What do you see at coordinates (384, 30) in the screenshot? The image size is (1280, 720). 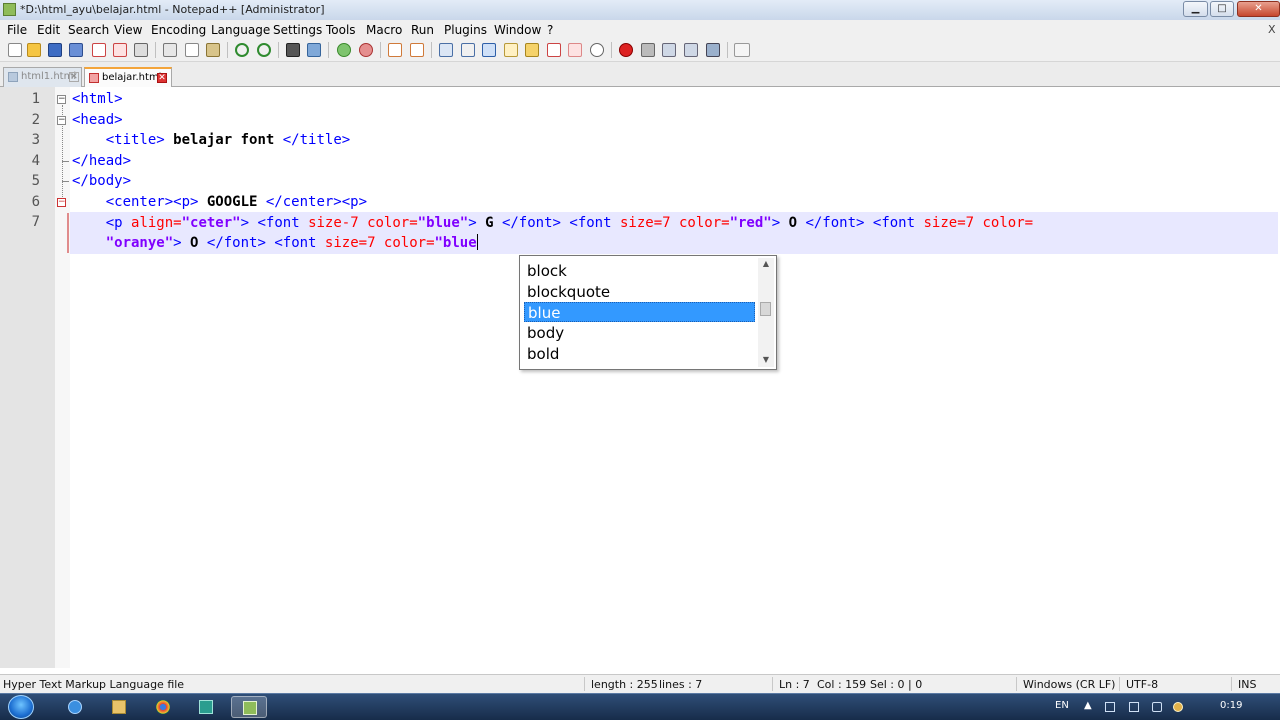 I see `menu-macro: Macro` at bounding box center [384, 30].